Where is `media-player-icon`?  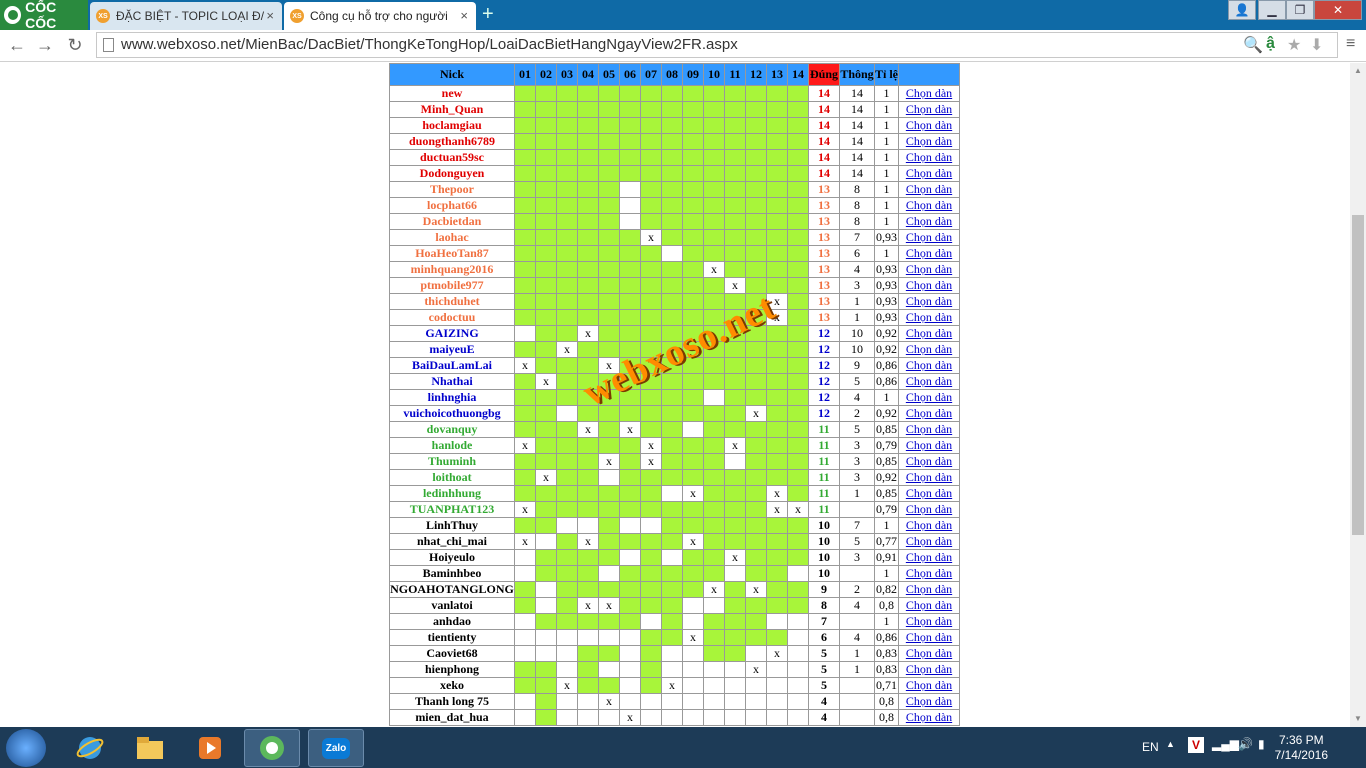
media-player-icon is located at coordinates (210, 748).